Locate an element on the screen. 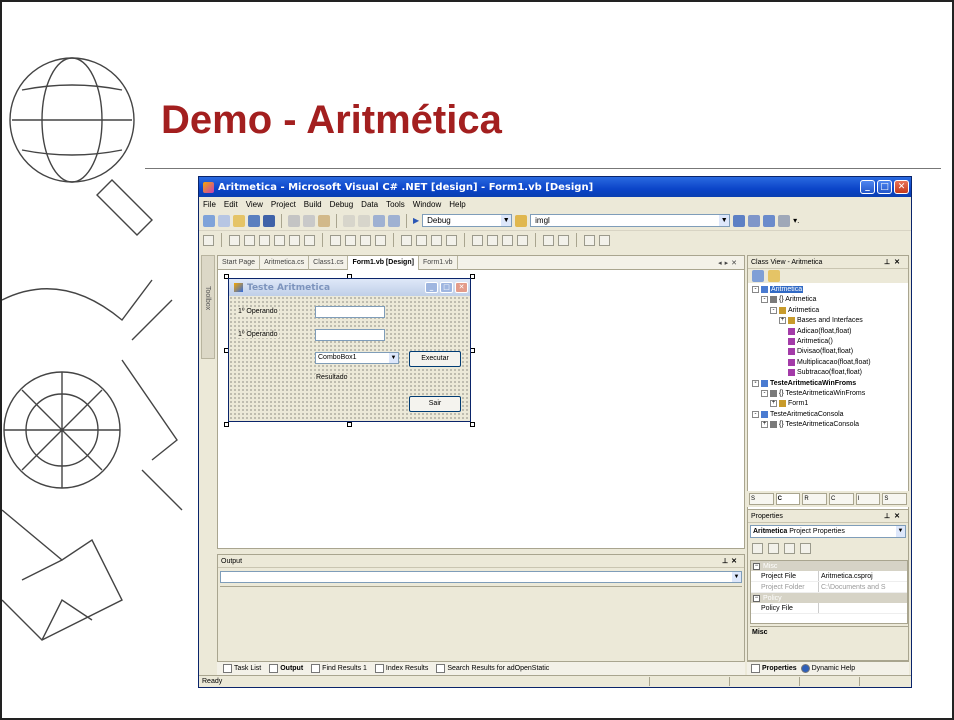  property-pages-icon is located at coordinates (789, 548).